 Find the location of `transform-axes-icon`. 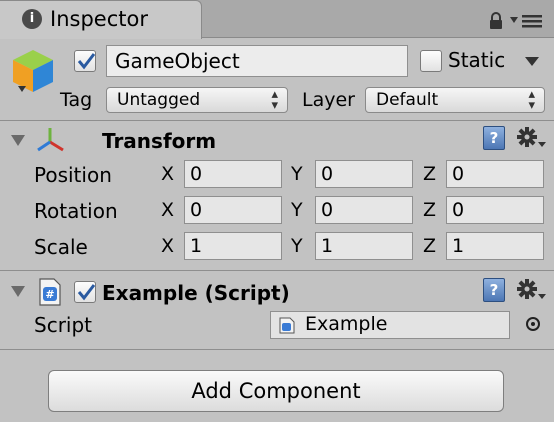

transform-axes-icon is located at coordinates (50, 140).